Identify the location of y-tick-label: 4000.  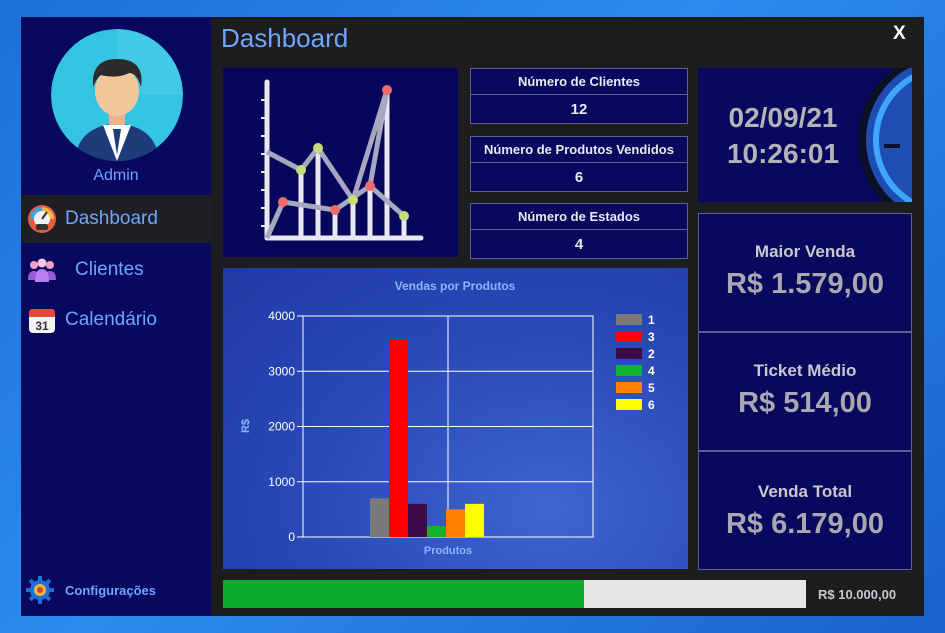
(281, 316).